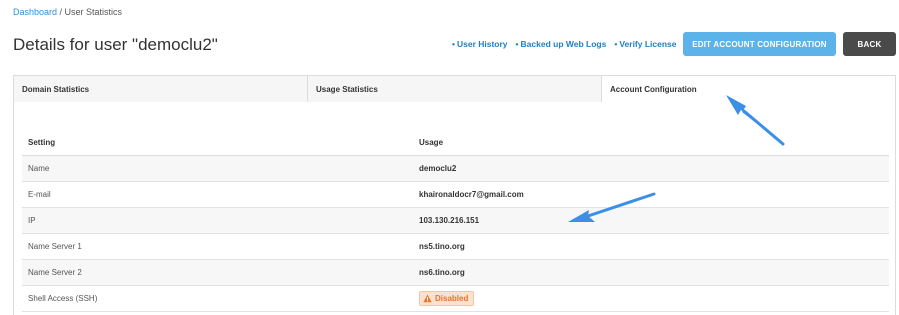 This screenshot has height=315, width=899. I want to click on setting-name: Name, so click(39, 168).